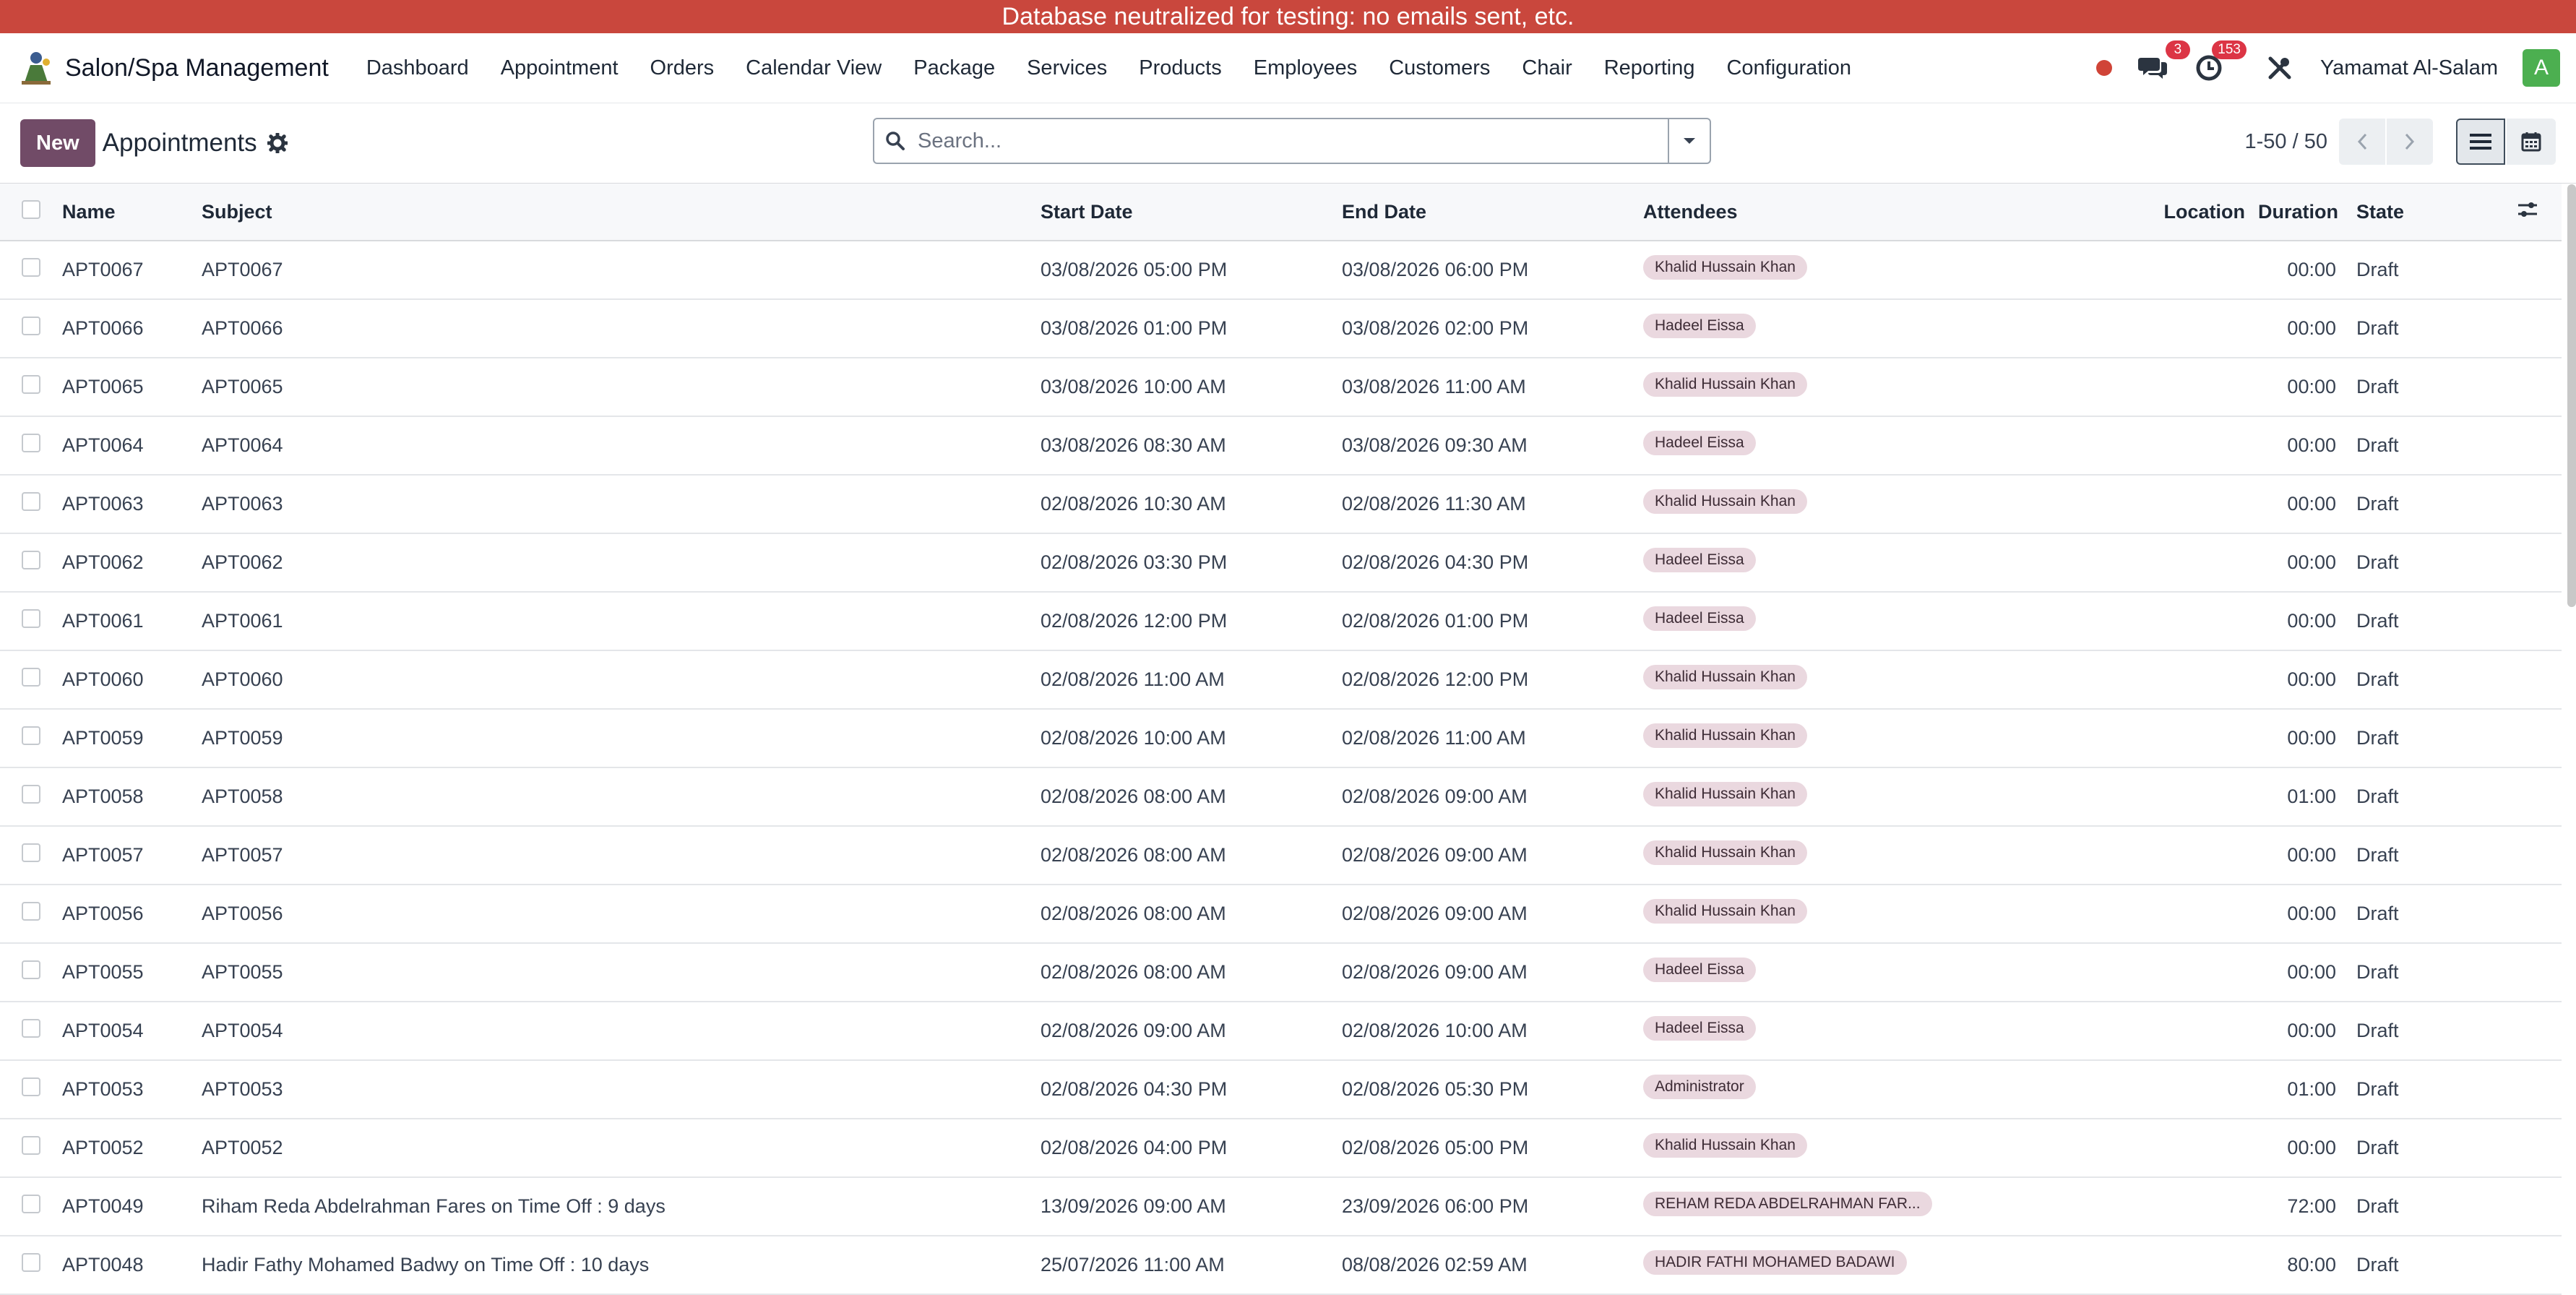 This screenshot has width=2576, height=1295. Describe the element at coordinates (1305, 68) in the screenshot. I see `menu-item-employees: Employees` at that location.